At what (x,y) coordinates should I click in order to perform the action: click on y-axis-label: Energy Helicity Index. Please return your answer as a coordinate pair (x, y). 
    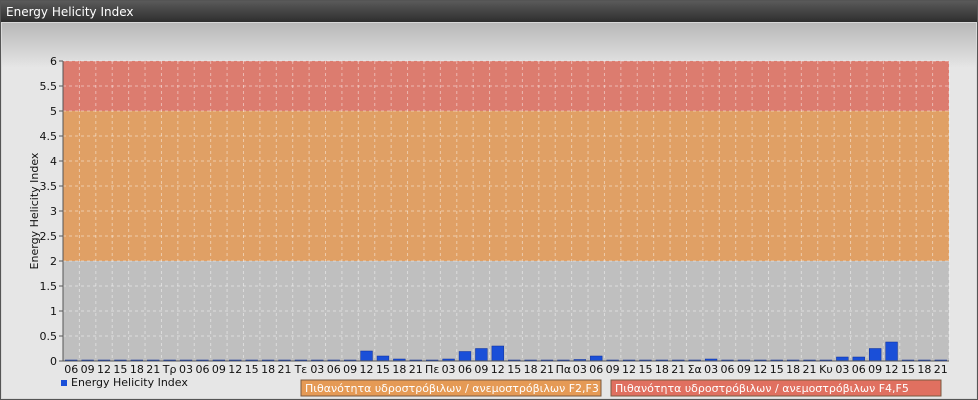
    Looking at the image, I should click on (34, 210).